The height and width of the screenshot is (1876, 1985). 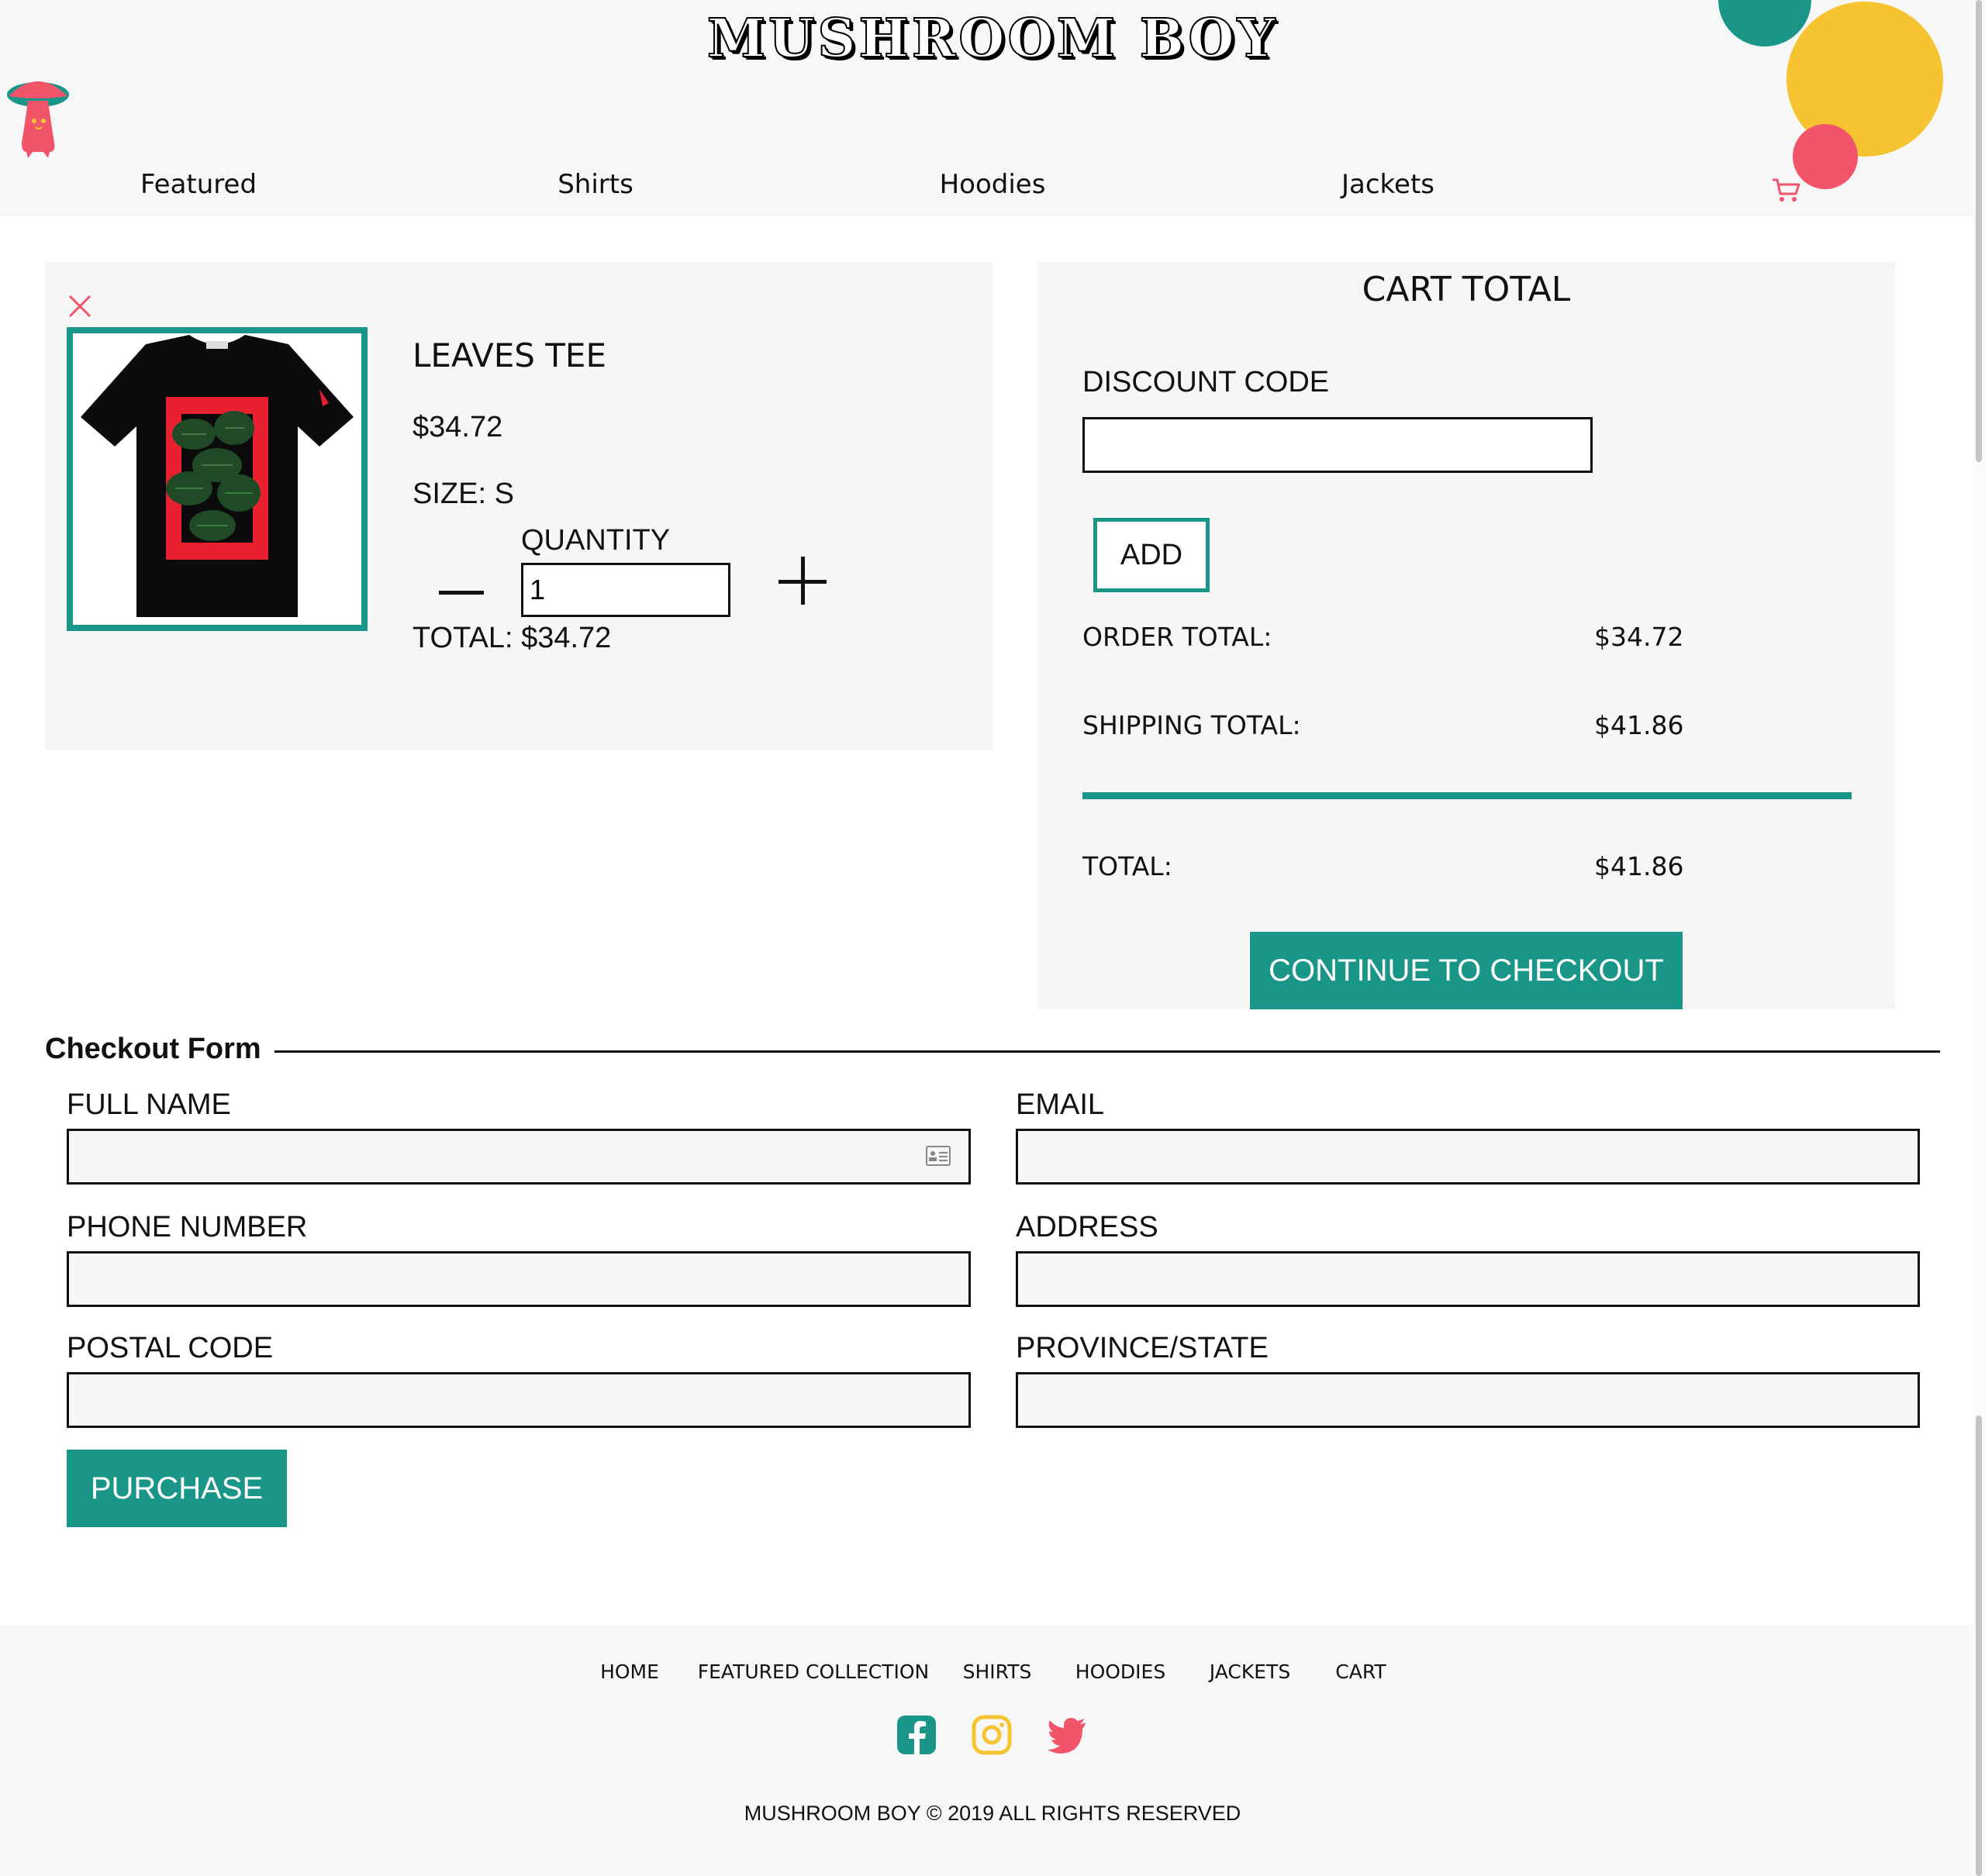 I want to click on footer-link-hoodies: HOODIES, so click(x=1120, y=1672).